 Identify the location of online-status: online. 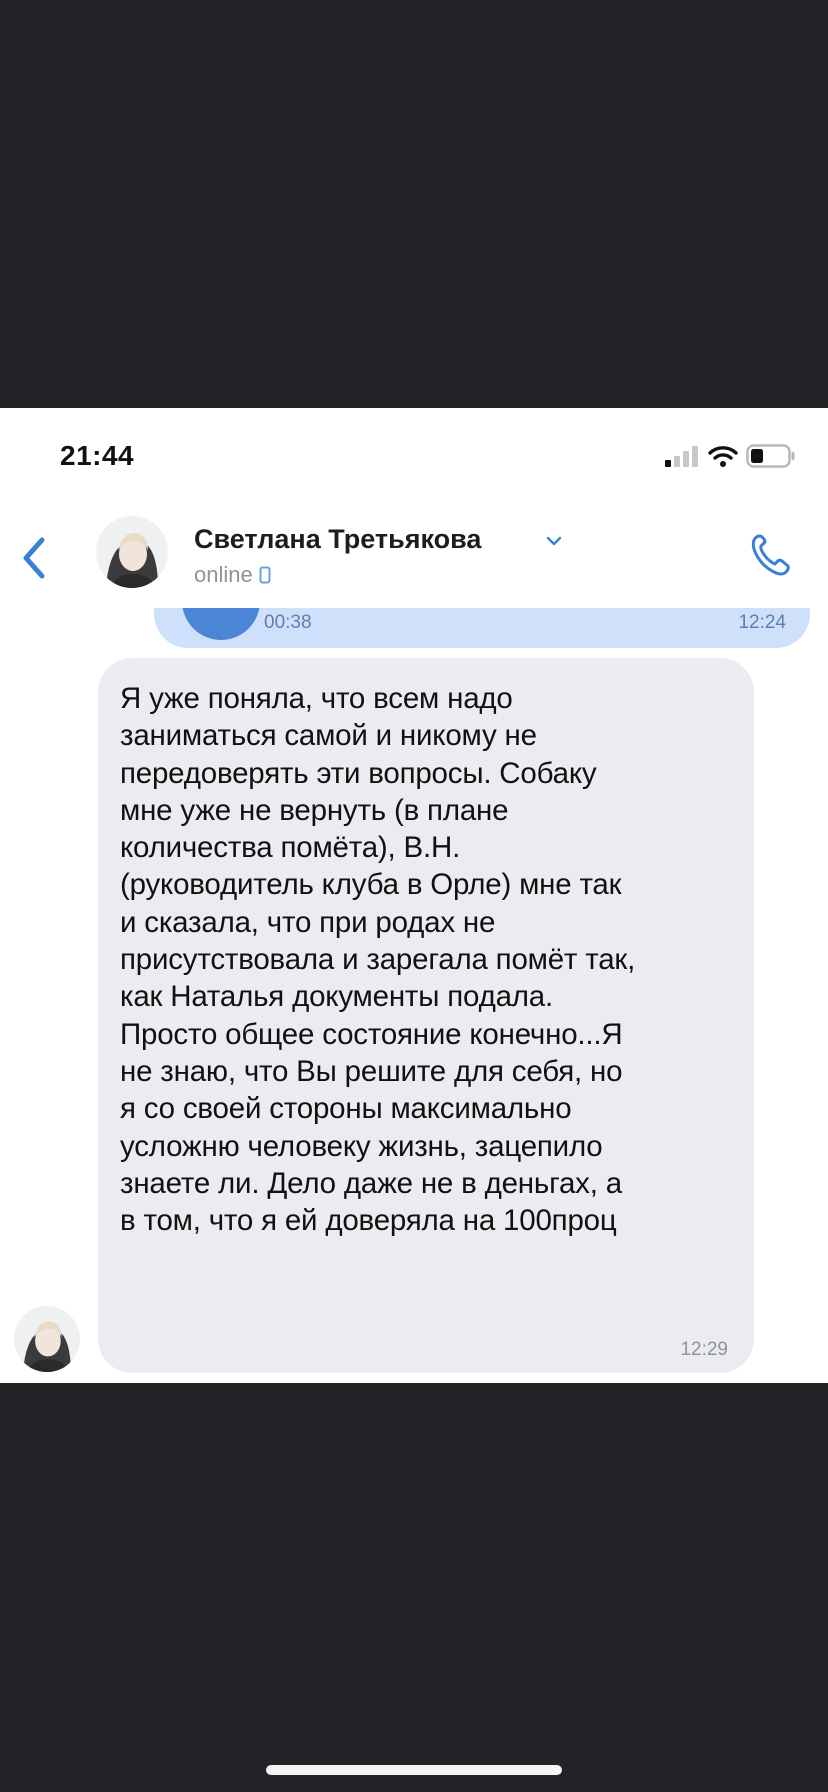
(232, 575).